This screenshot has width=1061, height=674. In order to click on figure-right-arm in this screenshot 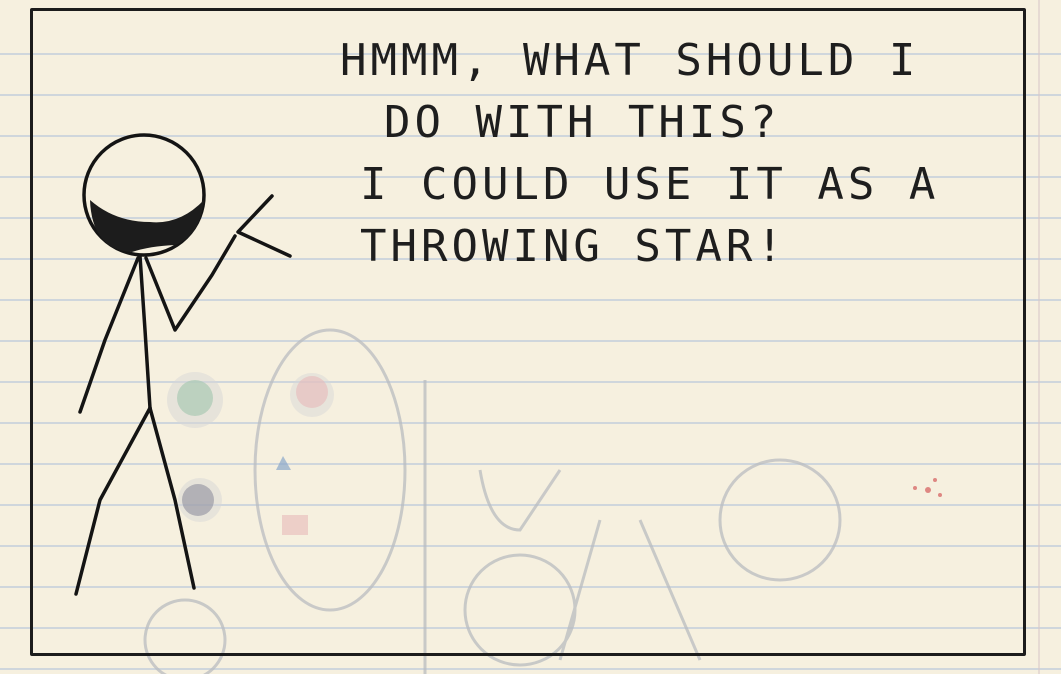, I will do `click(190, 283)`.